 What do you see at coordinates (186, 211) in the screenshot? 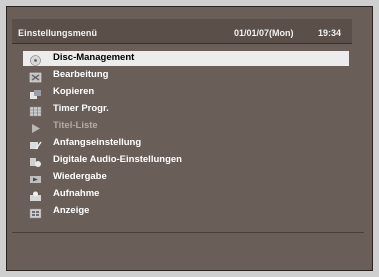
I see `menu-item-anzeige: Anzeige` at bounding box center [186, 211].